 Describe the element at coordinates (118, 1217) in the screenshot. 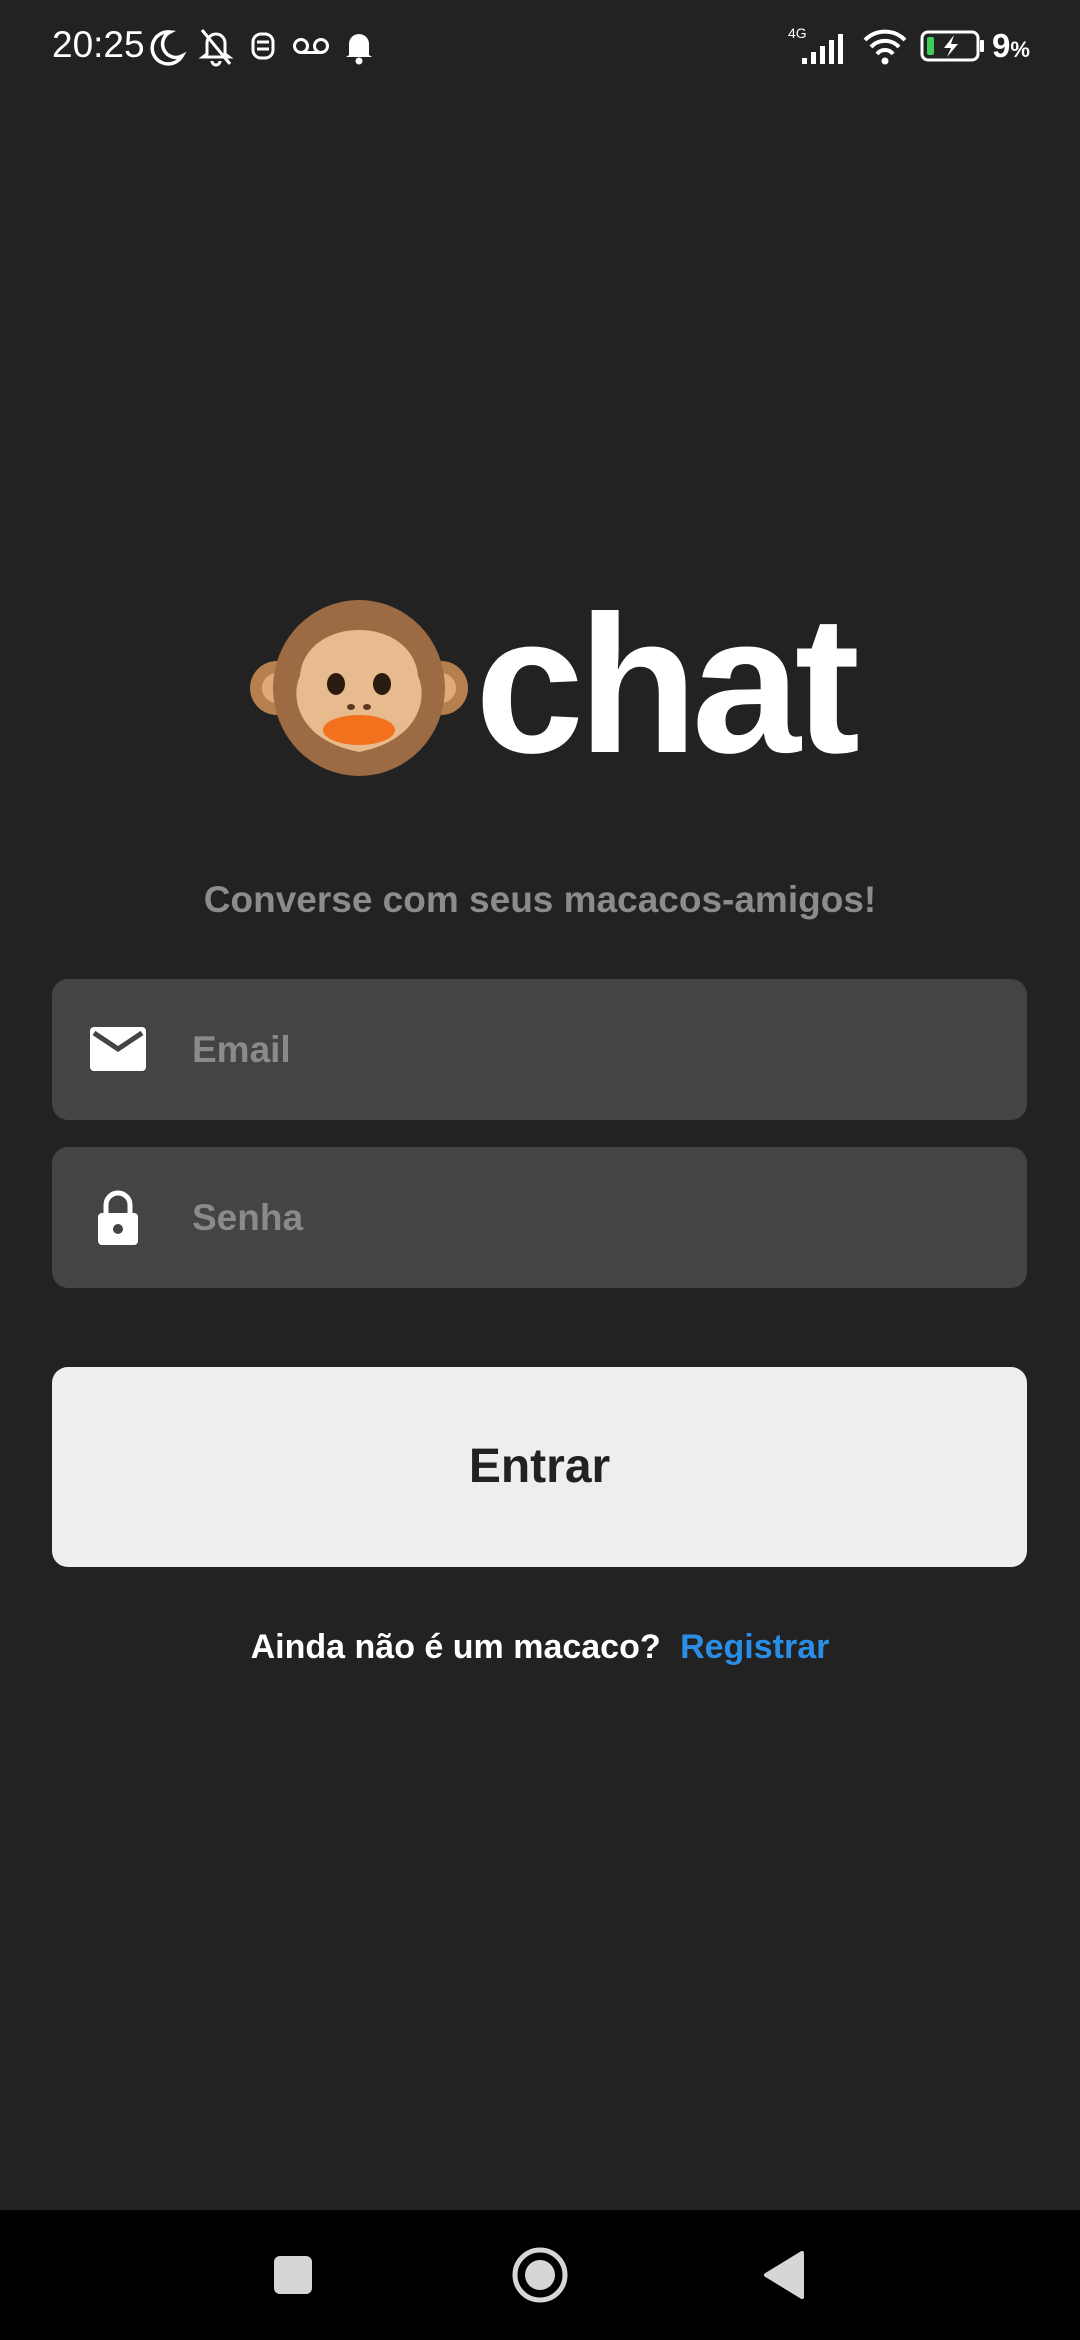

I see `lock-icon` at that location.